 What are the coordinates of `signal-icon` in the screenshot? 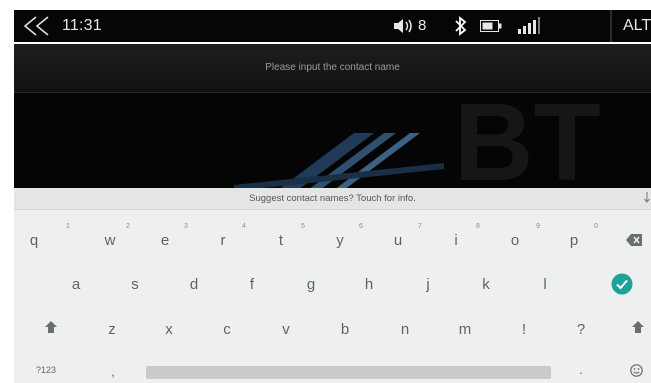 It's located at (529, 25).